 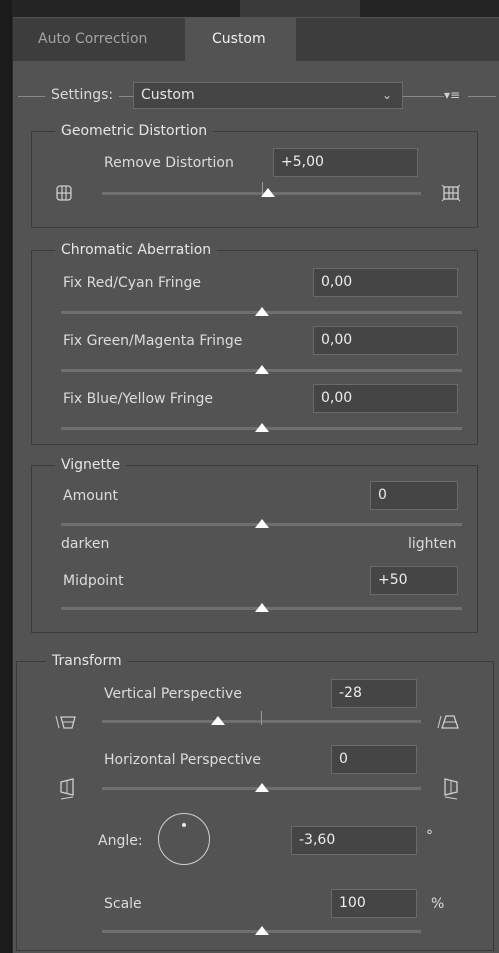 I want to click on fix-blue-yellow-thumb, so click(x=262, y=427).